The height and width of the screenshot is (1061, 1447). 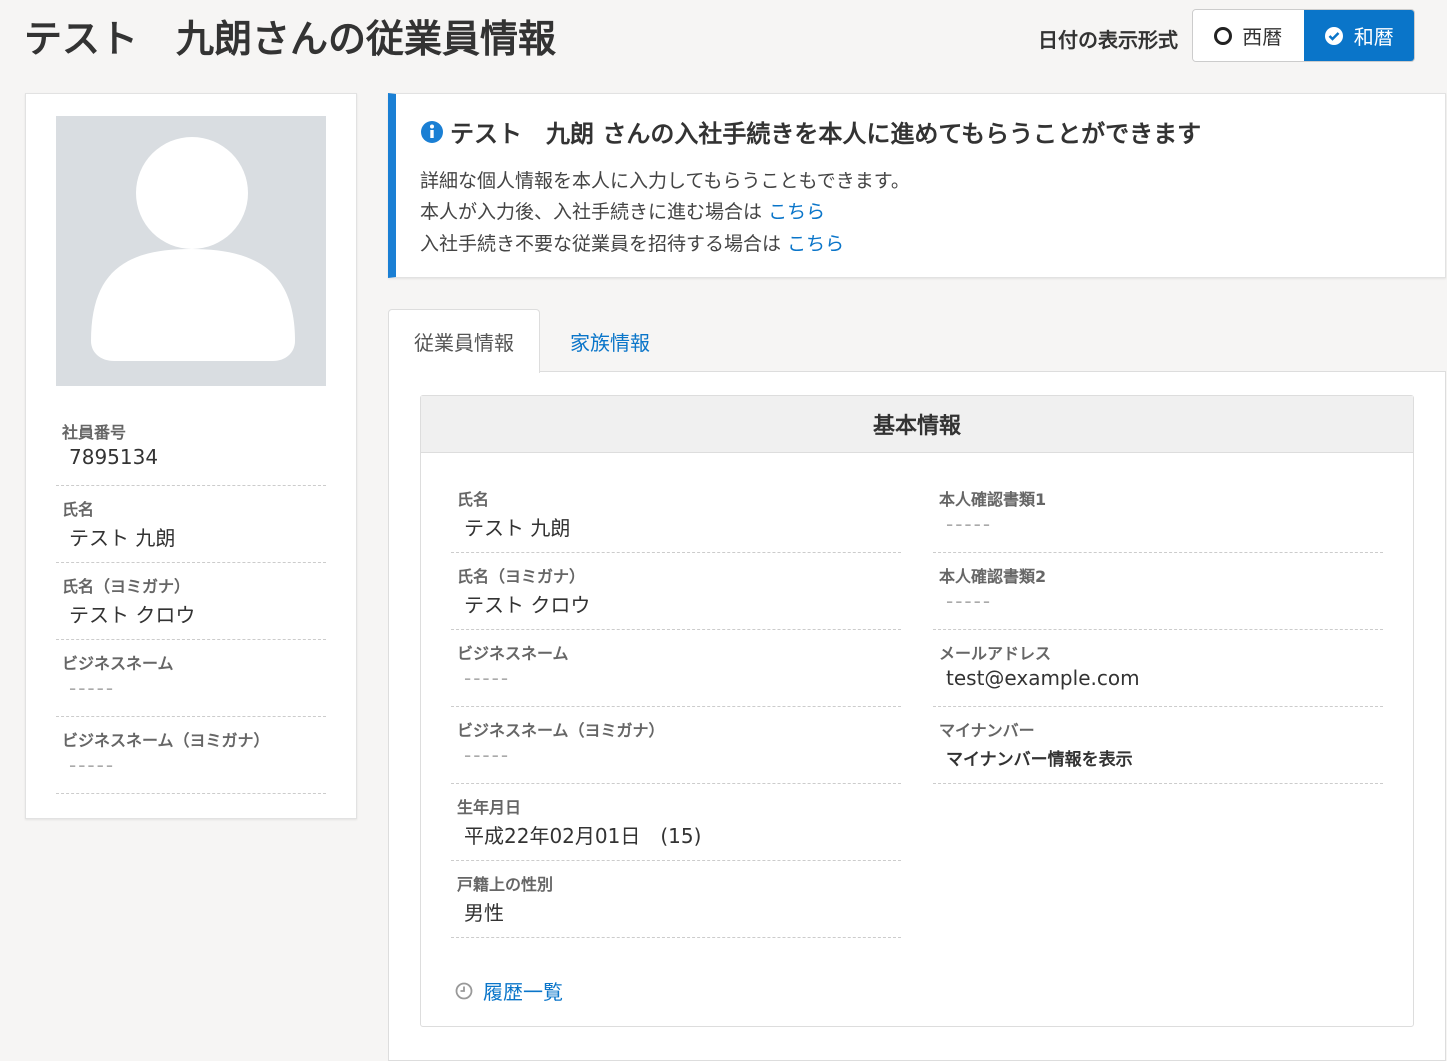 I want to click on tab-family-info: 家族情報, so click(x=610, y=341).